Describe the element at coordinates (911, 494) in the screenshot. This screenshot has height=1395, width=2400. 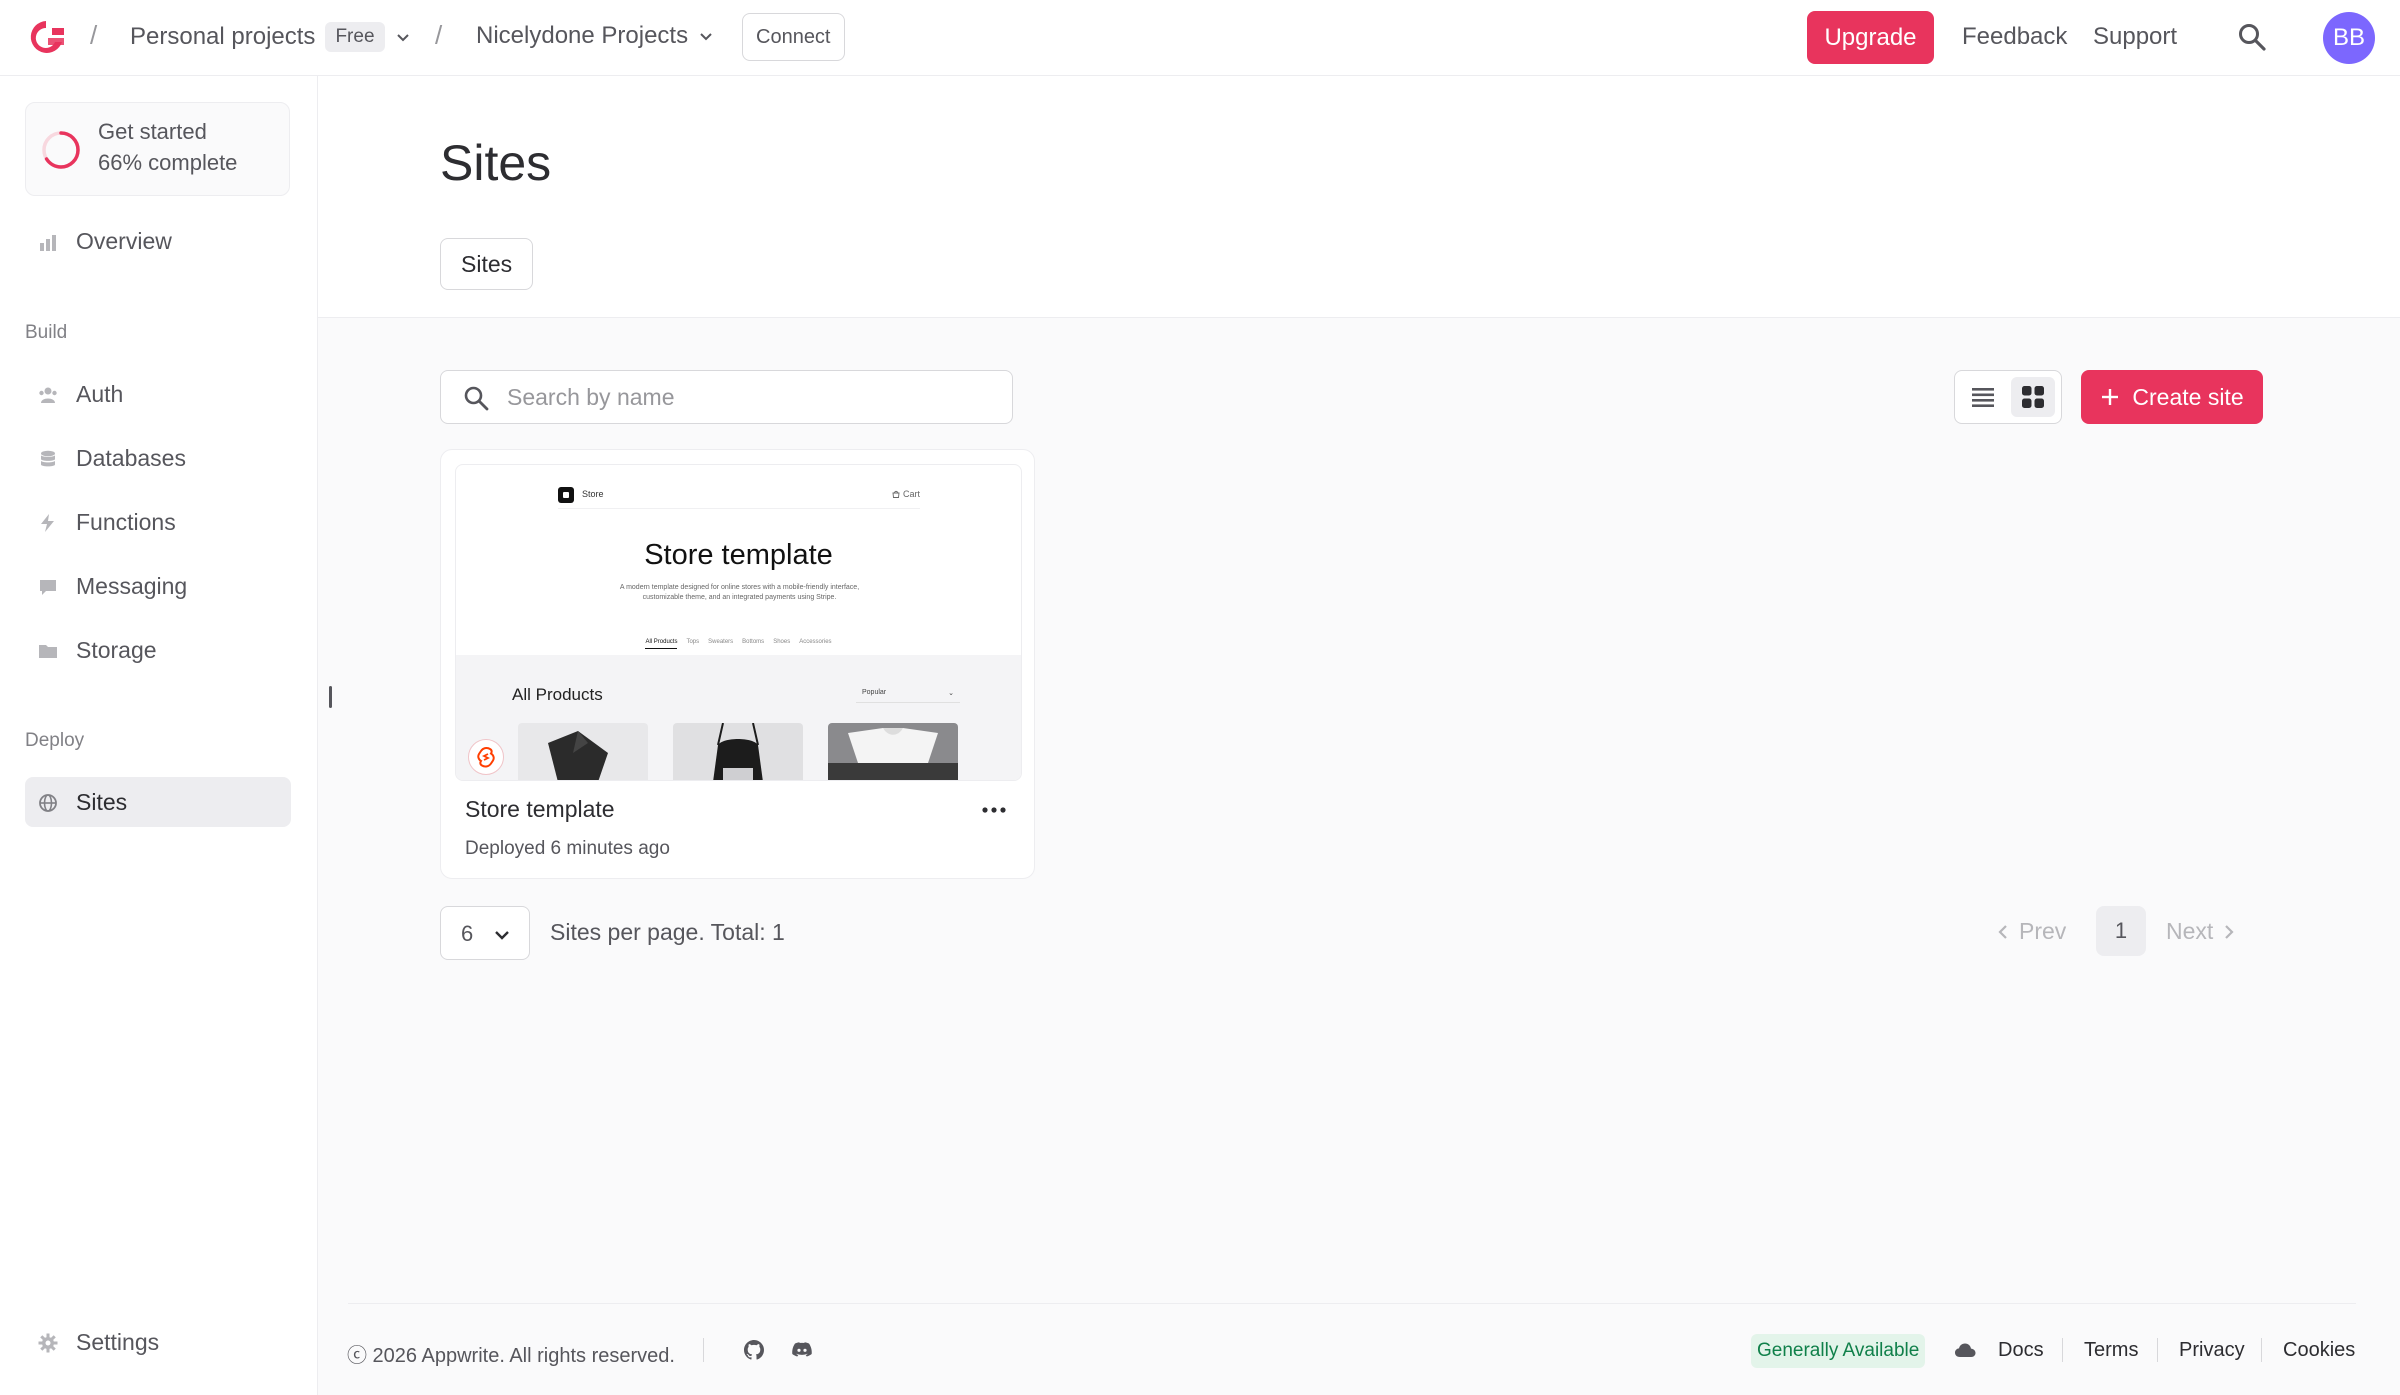
I see `preview-cart-label: Cart` at that location.